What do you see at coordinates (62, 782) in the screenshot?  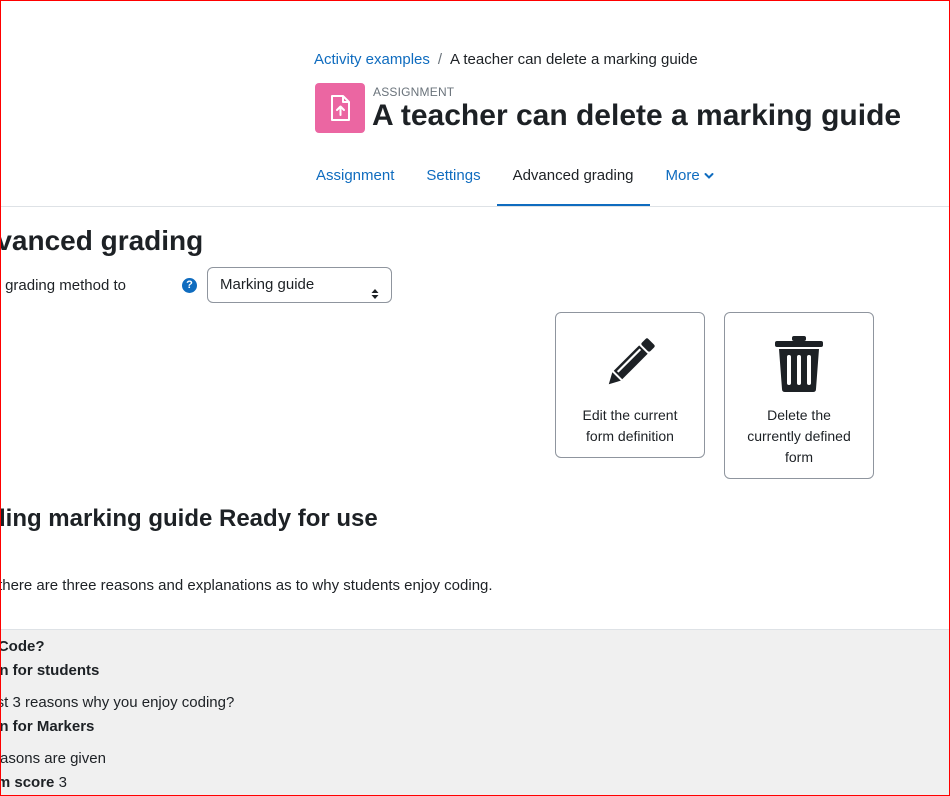 I see `maximum-score-value: 3` at bounding box center [62, 782].